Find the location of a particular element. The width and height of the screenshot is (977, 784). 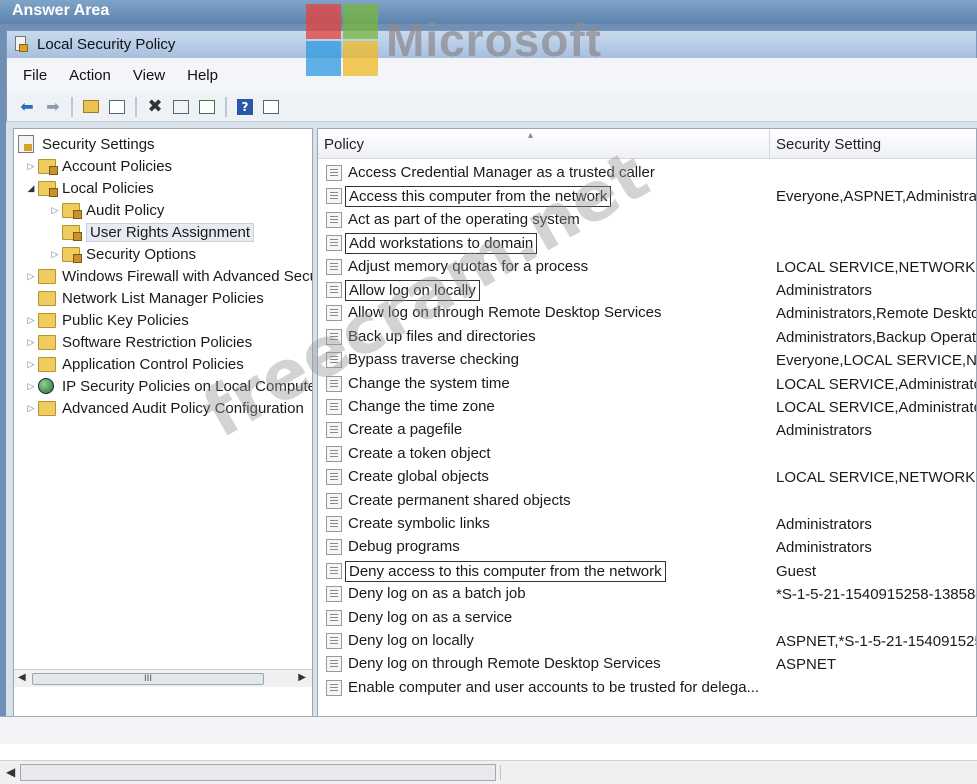

tree-item-software-restriction: ▷ Software Restriction Policies is located at coordinates (138, 342).